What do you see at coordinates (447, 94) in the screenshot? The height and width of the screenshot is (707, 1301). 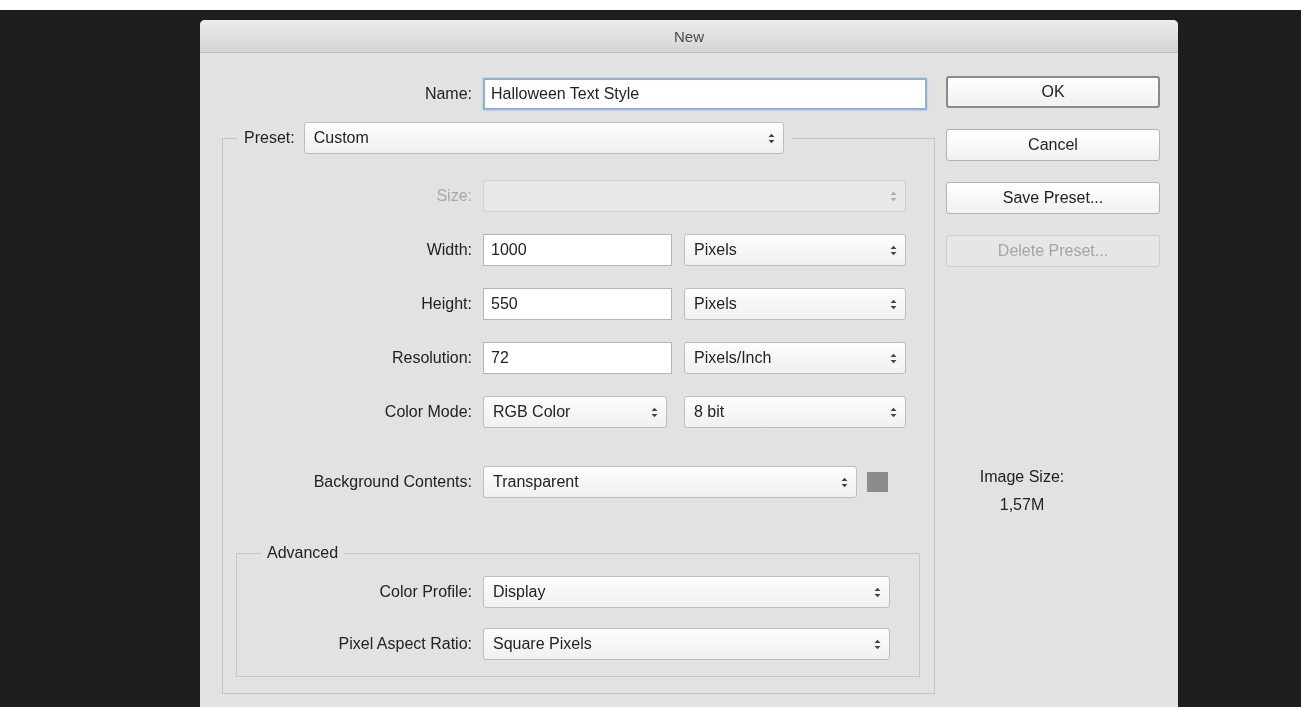 I see `field-label: Name:` at bounding box center [447, 94].